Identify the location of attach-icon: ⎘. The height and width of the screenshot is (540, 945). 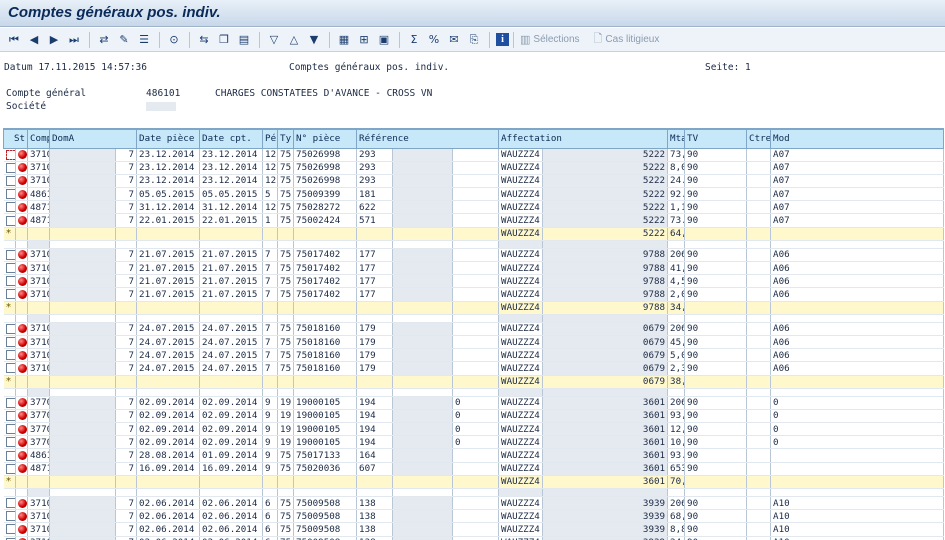
(474, 40).